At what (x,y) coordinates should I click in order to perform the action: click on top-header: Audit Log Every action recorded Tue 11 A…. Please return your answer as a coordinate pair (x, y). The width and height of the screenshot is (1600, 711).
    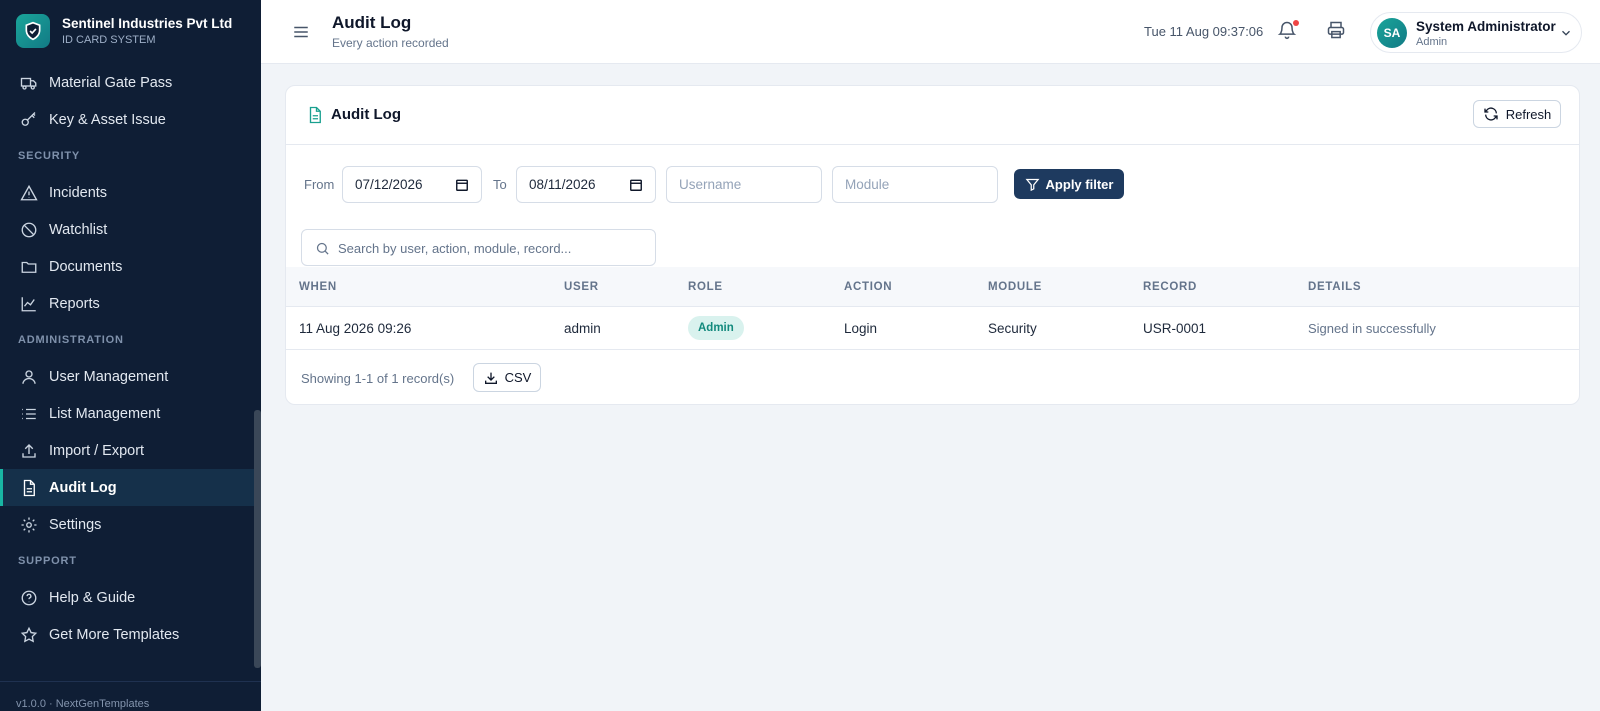
    Looking at the image, I should click on (930, 32).